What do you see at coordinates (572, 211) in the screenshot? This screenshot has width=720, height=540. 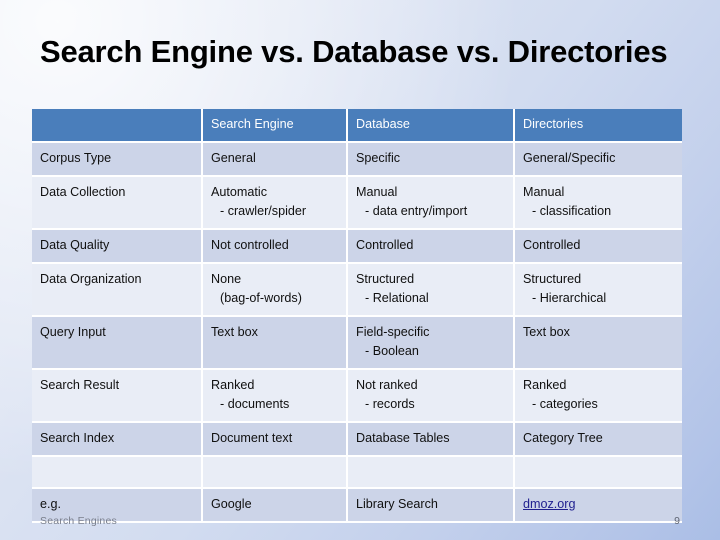 I see `cell-sub-text: - classification` at bounding box center [572, 211].